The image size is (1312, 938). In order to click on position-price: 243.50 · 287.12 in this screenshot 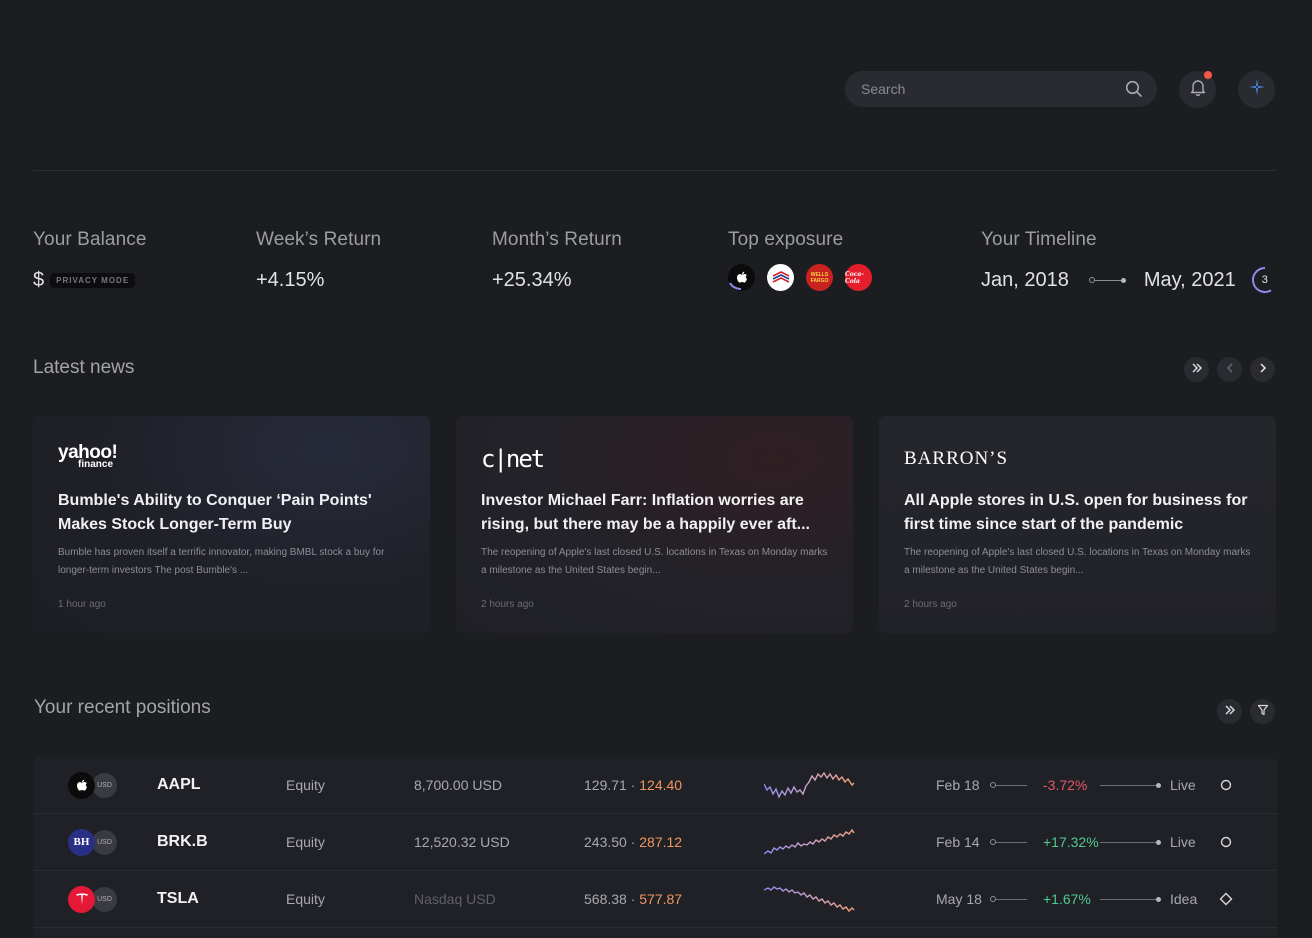, I will do `click(633, 842)`.